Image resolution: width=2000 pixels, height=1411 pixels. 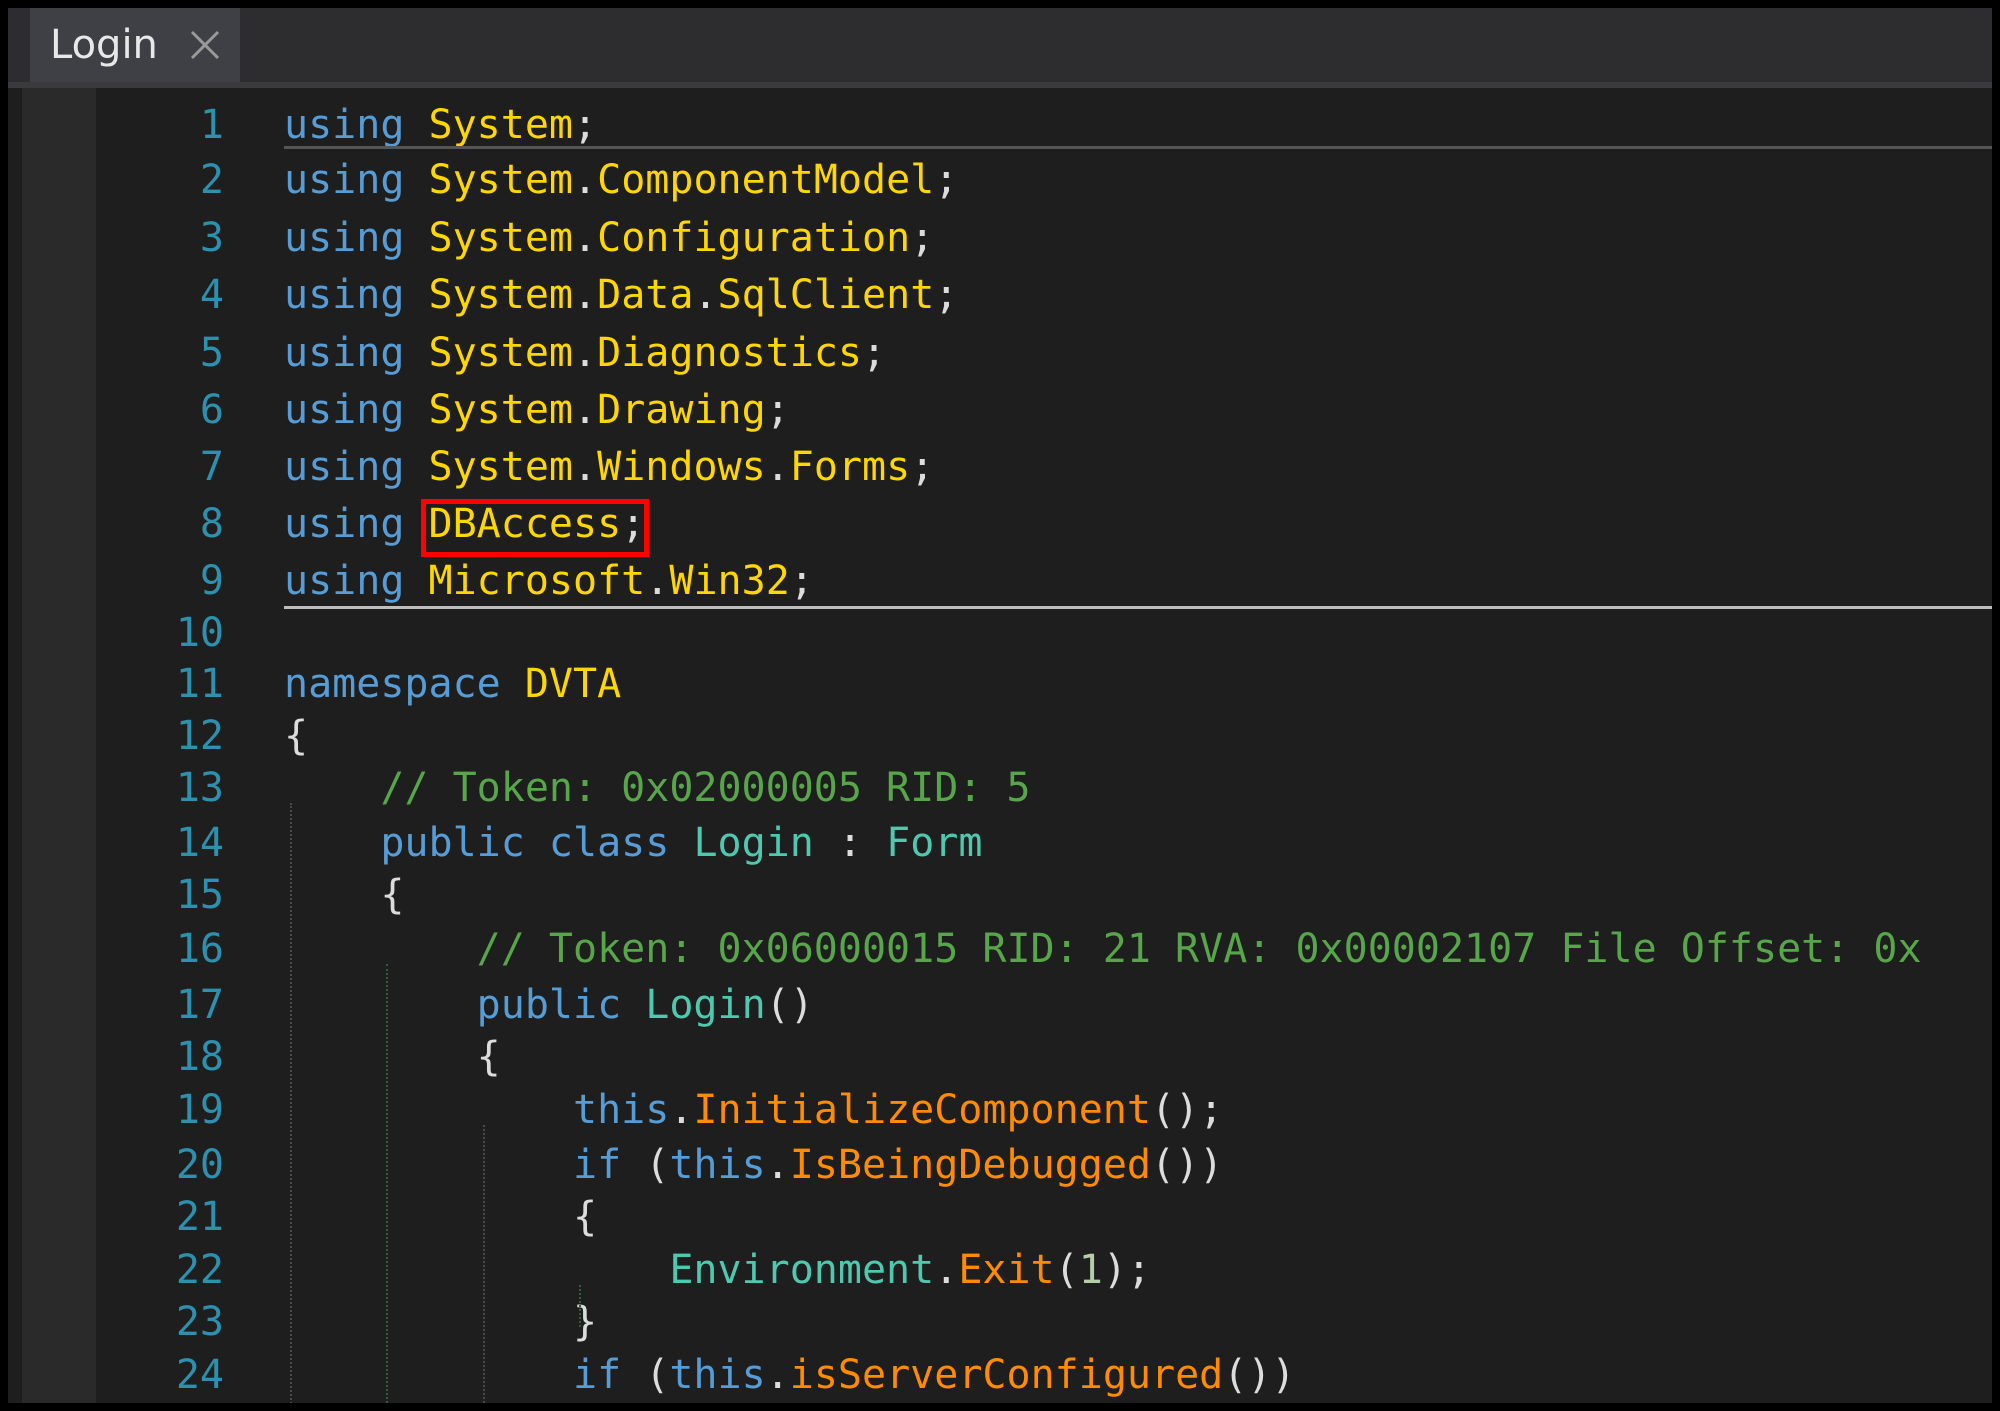 What do you see at coordinates (199, 1057) in the screenshot?
I see `line-number: 18` at bounding box center [199, 1057].